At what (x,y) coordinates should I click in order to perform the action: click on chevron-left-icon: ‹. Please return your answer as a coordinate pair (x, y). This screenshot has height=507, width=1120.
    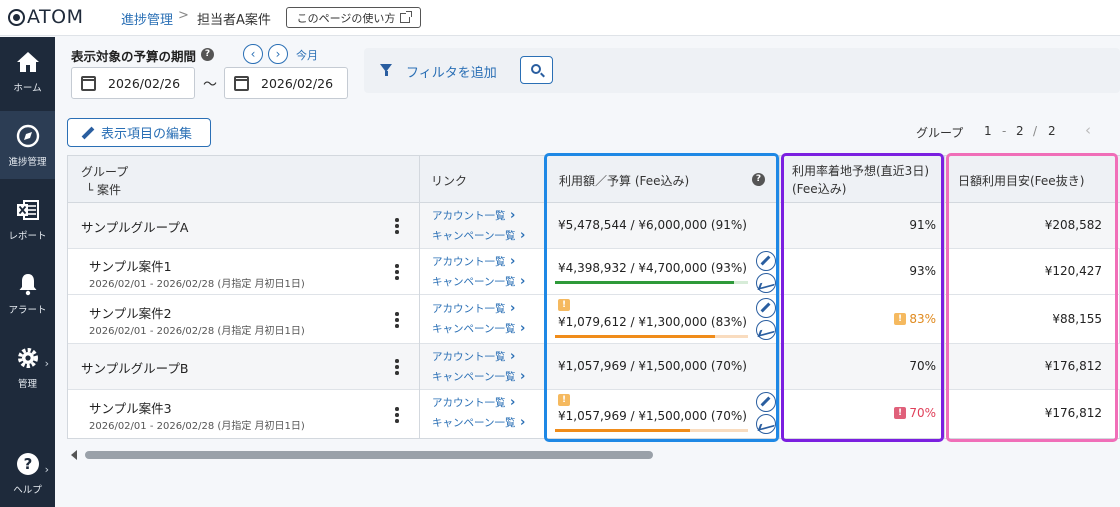
    Looking at the image, I should click on (253, 54).